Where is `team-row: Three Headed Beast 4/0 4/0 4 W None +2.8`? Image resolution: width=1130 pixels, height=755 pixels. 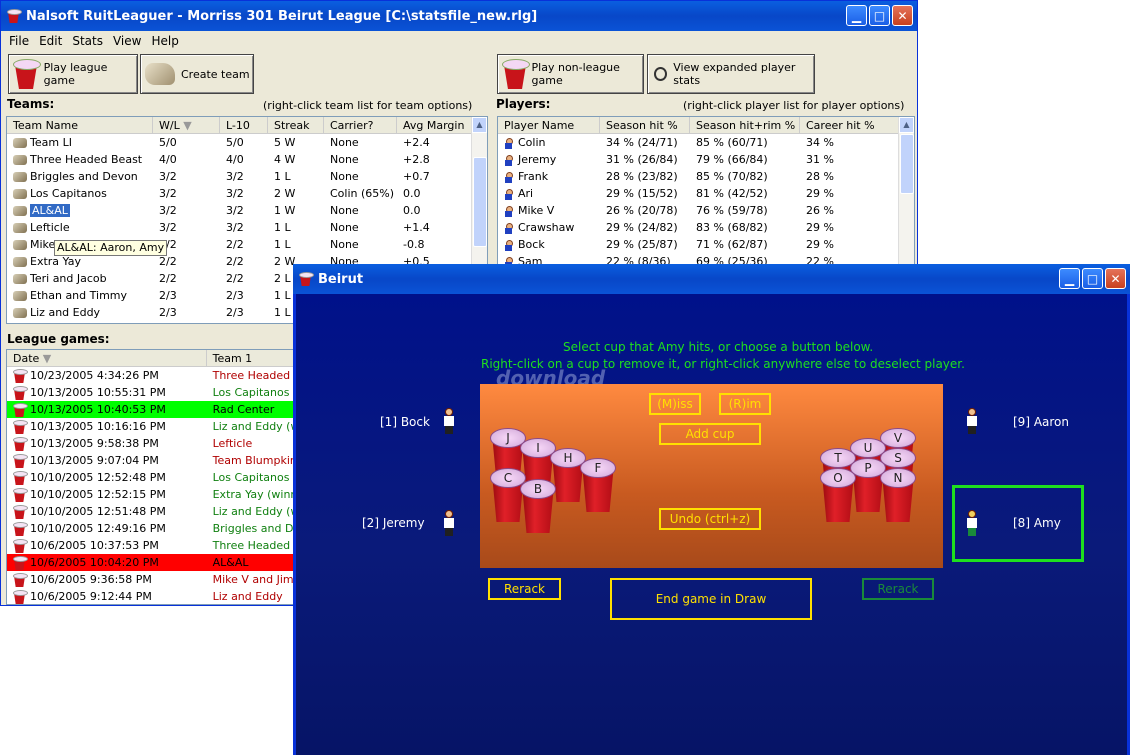
team-row: Three Headed Beast 4/0 4/0 4 W None +2.8 is located at coordinates (247, 159).